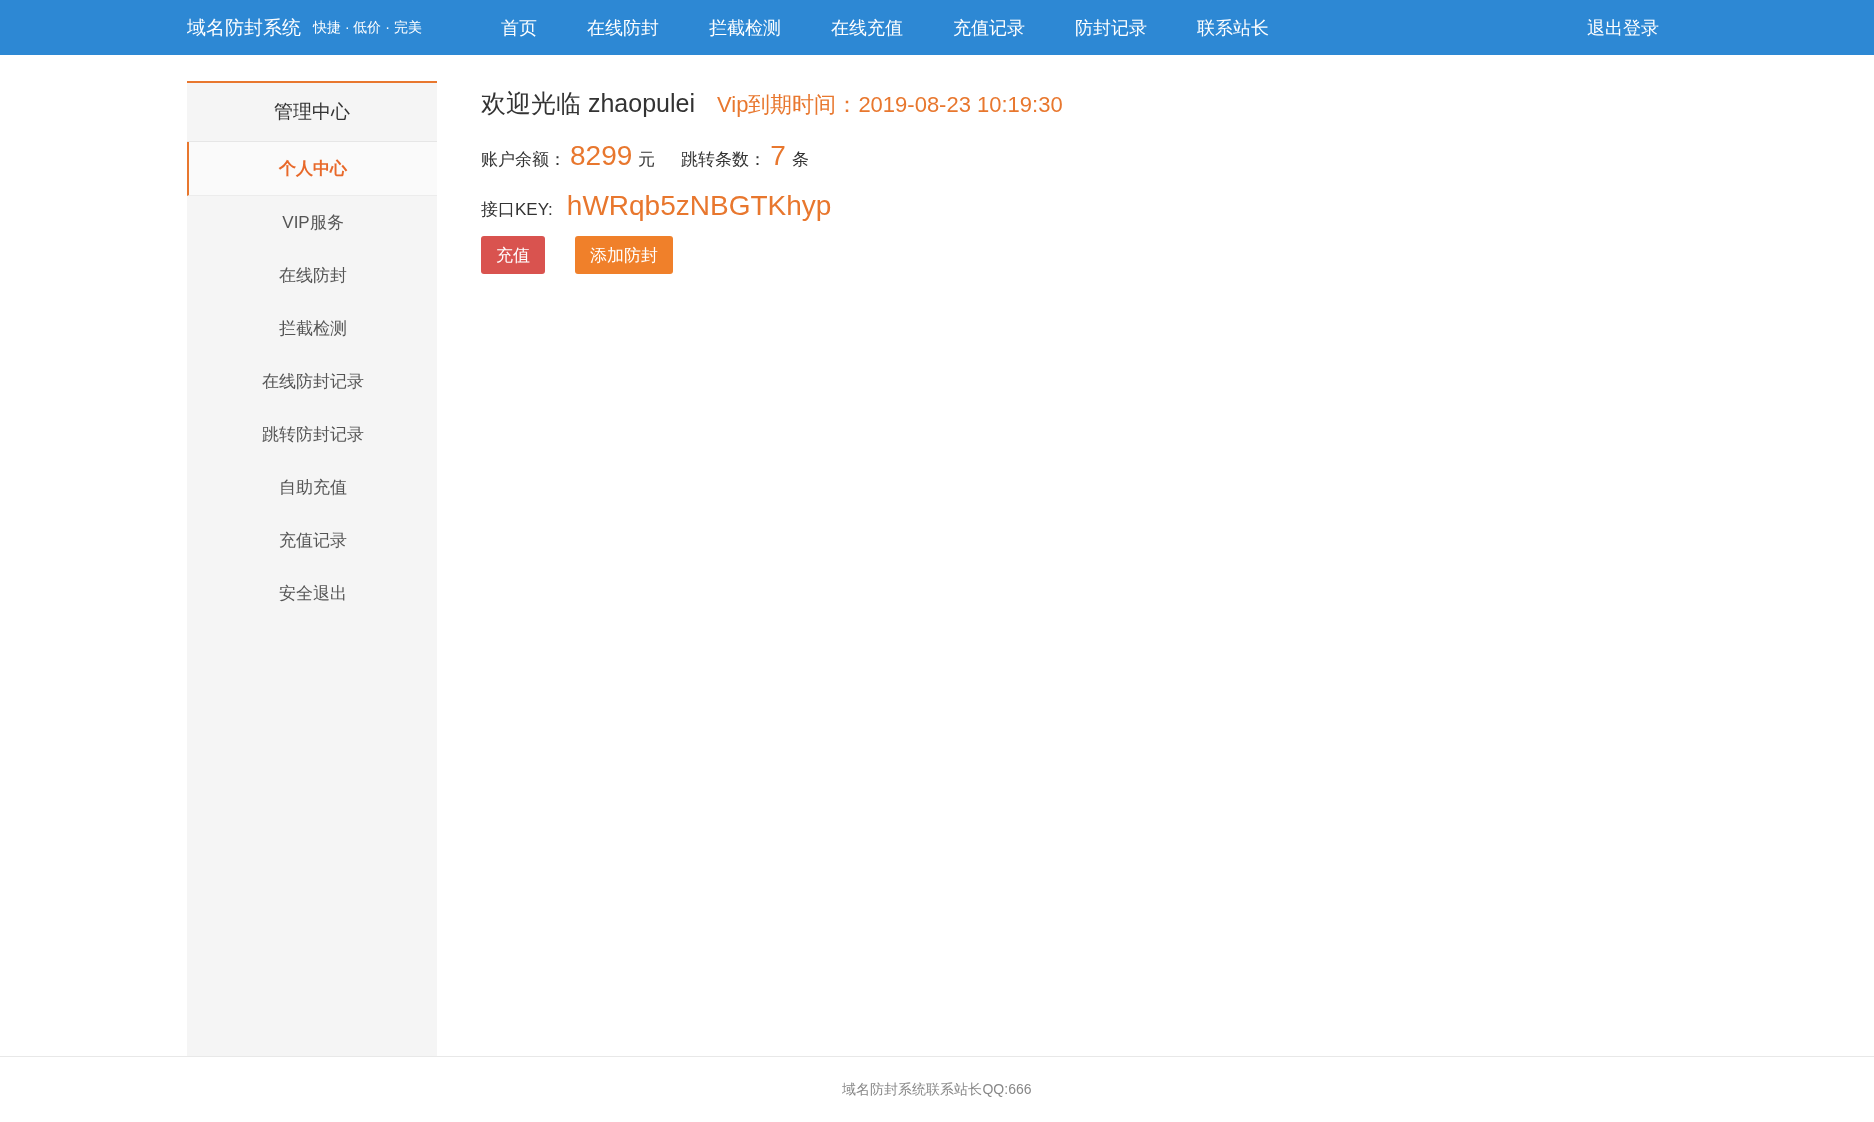 The width and height of the screenshot is (1874, 1122). I want to click on nav-link: 防封记录, so click(1110, 27).